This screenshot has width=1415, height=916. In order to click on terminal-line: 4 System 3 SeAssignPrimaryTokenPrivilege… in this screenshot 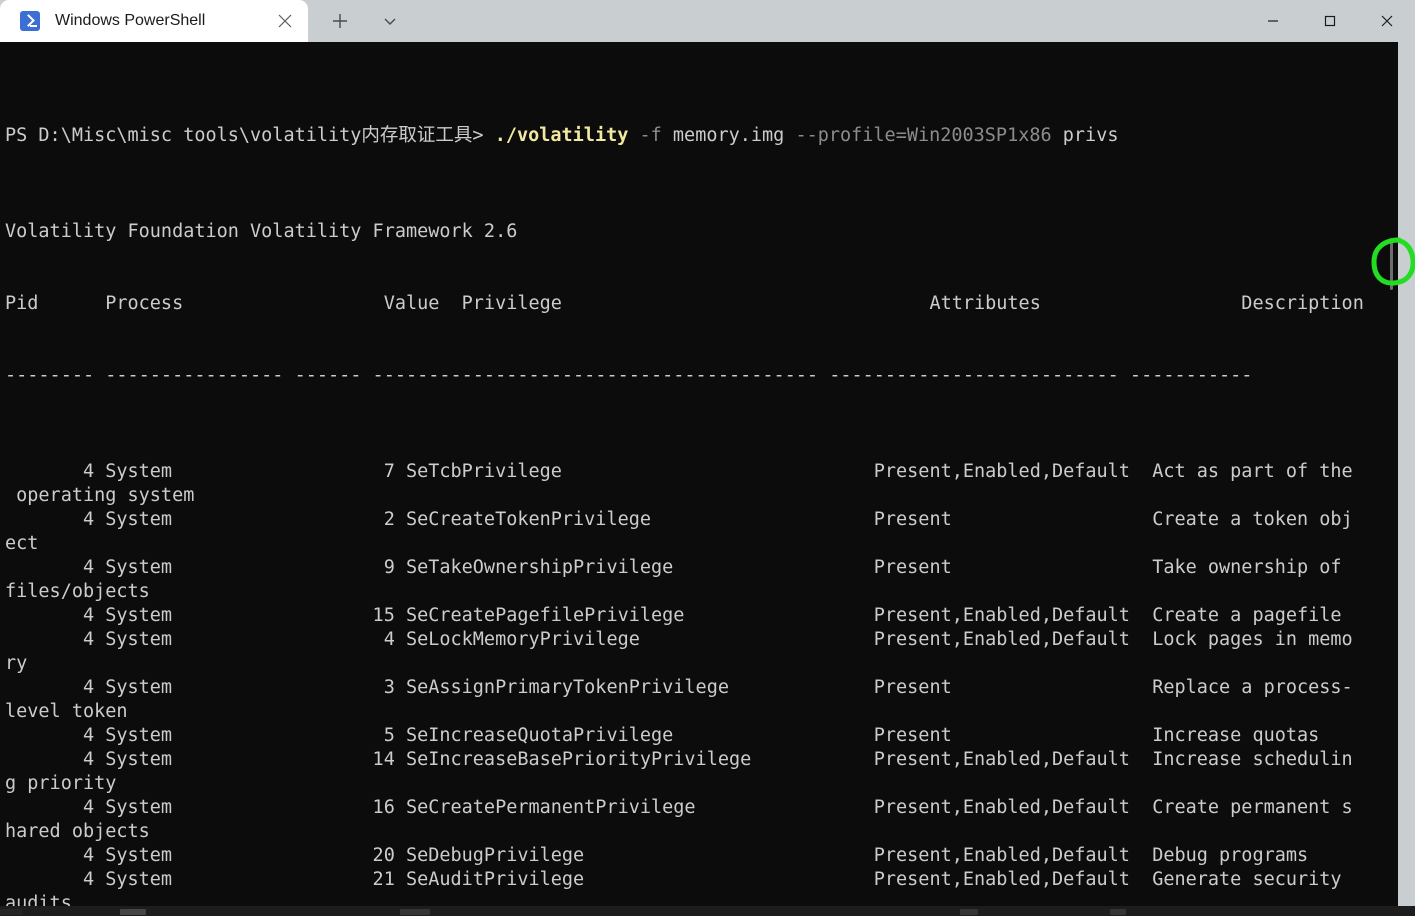, I will do `click(679, 687)`.